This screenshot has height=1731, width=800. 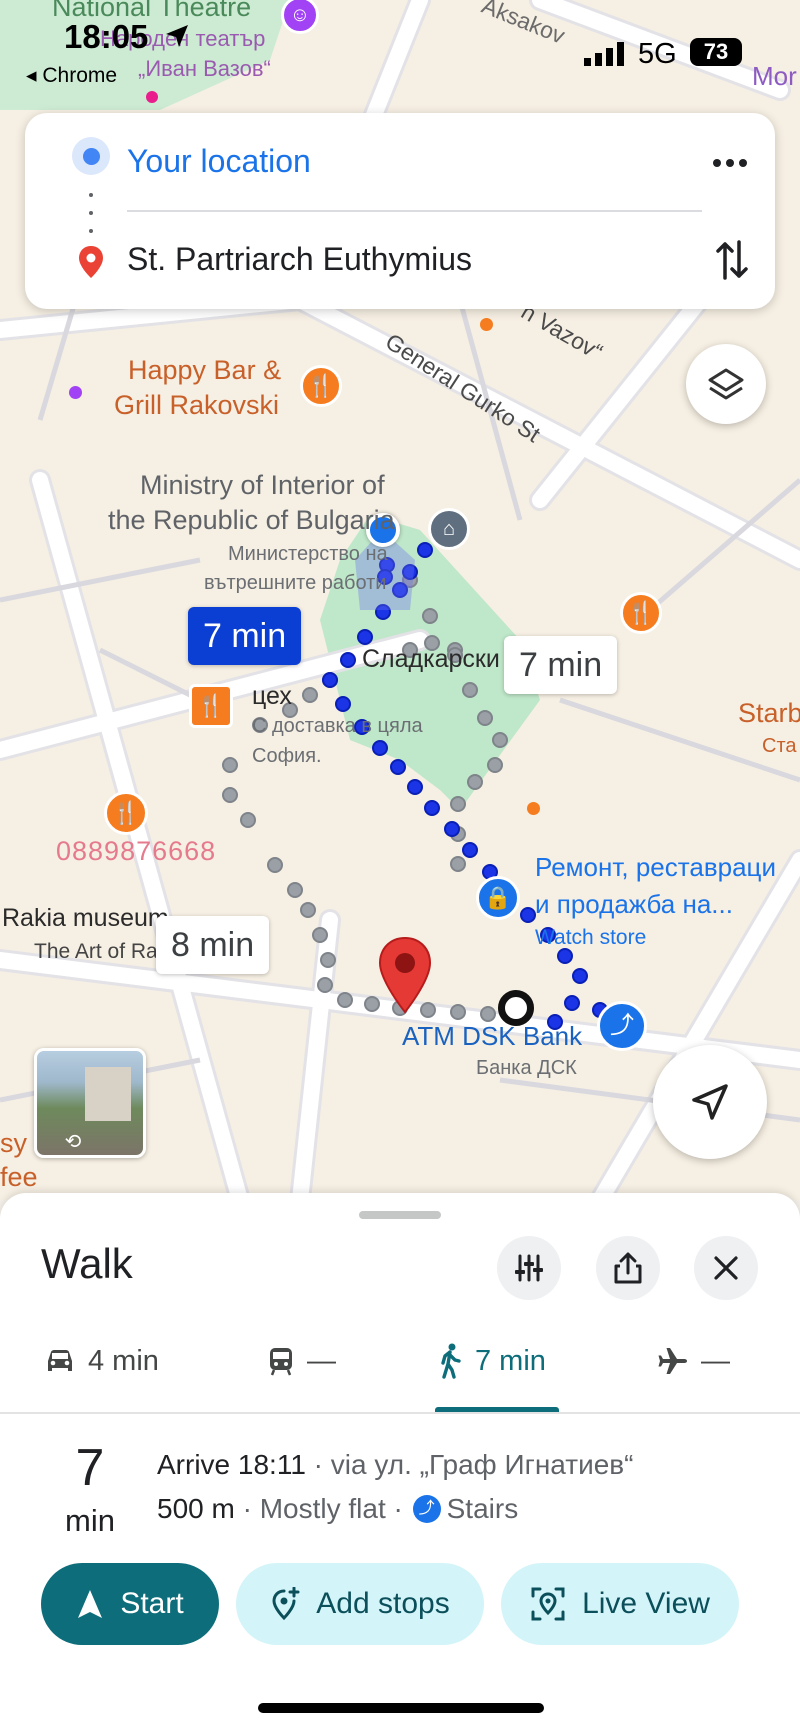 What do you see at coordinates (75, 392) in the screenshot?
I see `poi-dot-purple` at bounding box center [75, 392].